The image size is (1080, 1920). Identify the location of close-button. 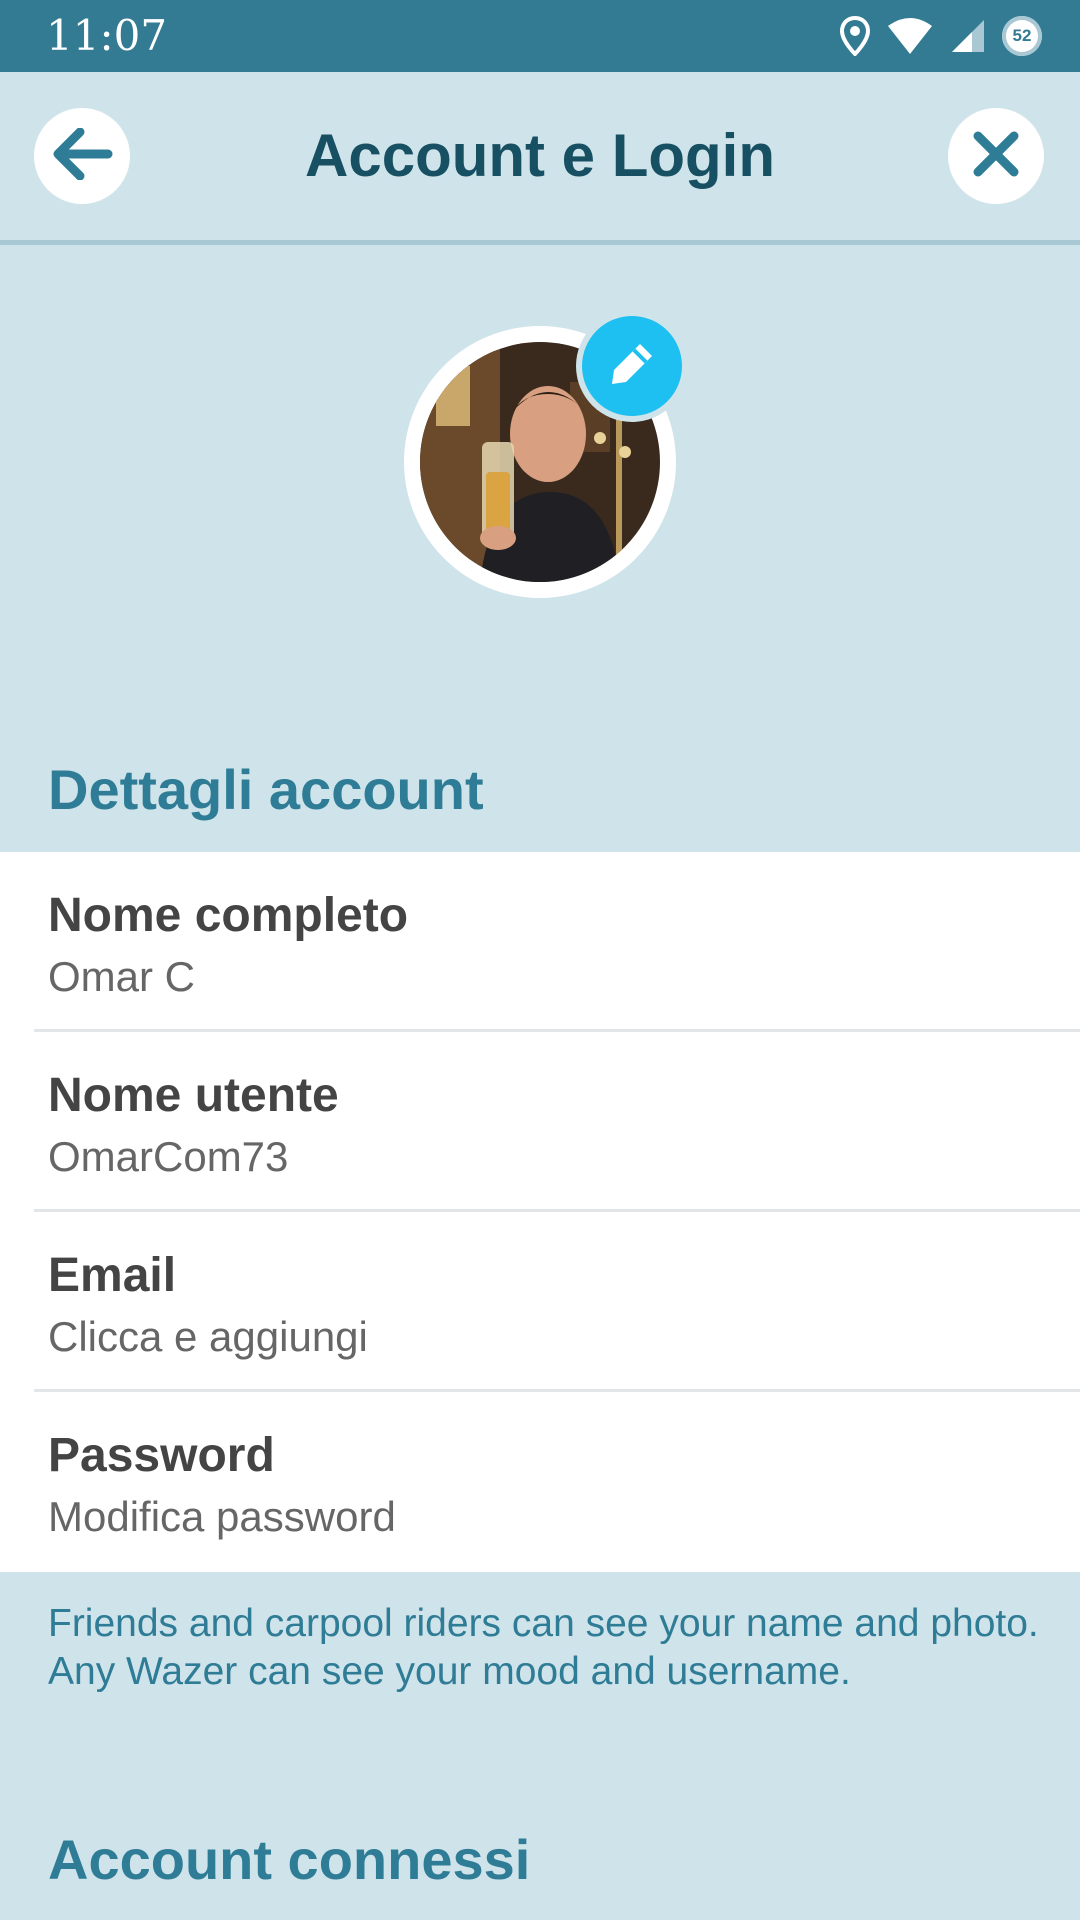
(996, 156).